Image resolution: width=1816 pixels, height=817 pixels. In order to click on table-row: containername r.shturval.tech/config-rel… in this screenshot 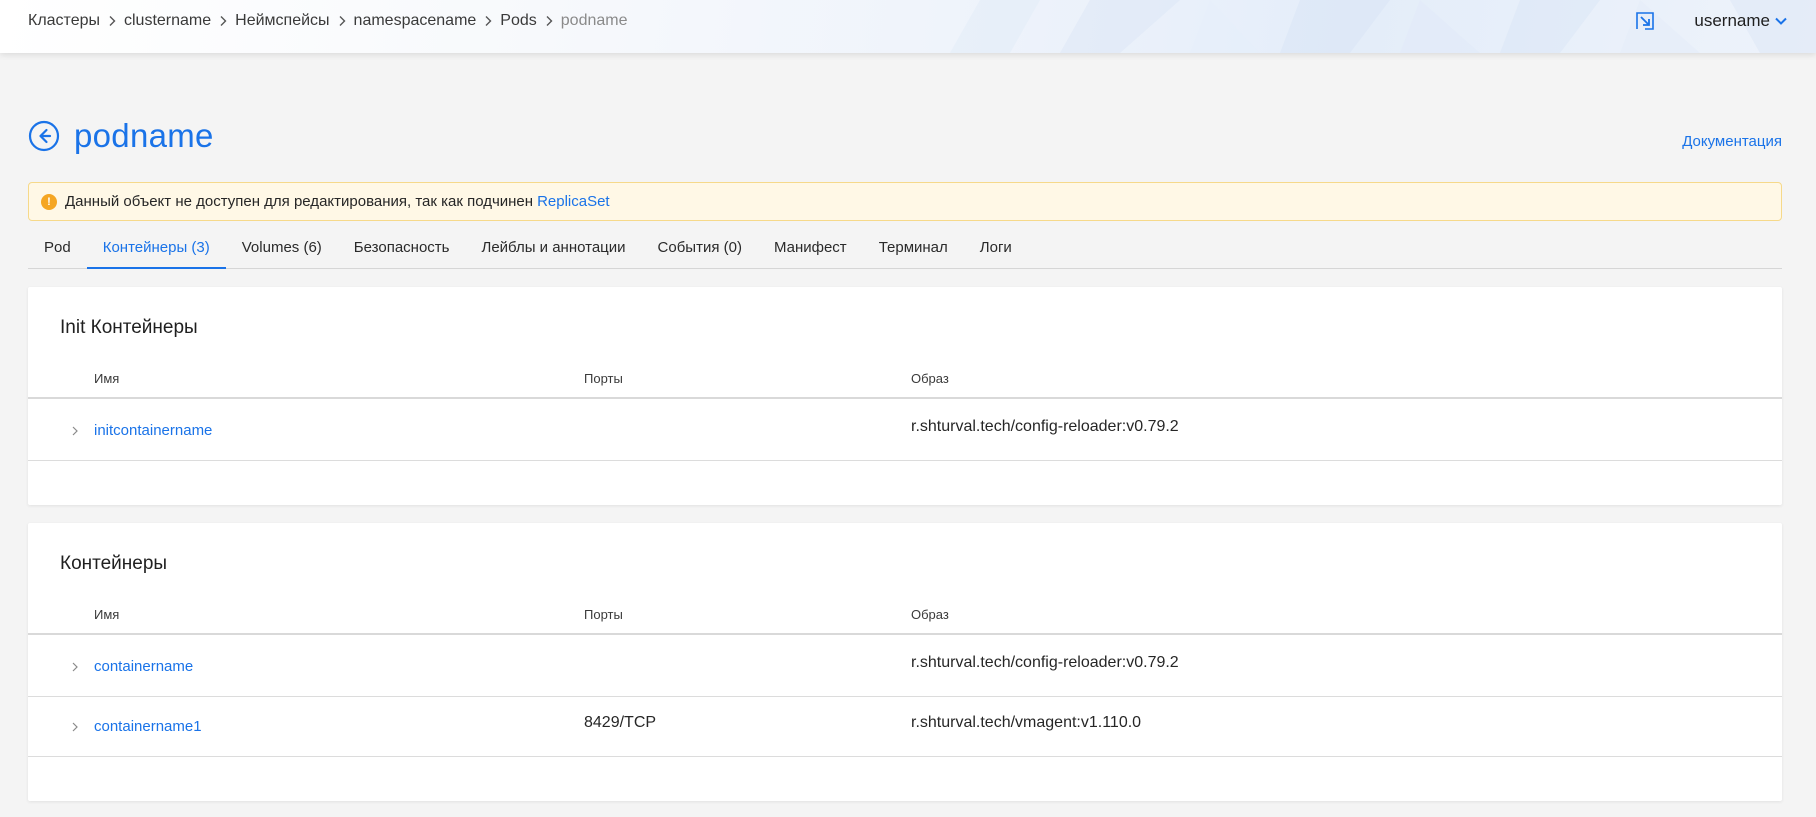, I will do `click(905, 667)`.